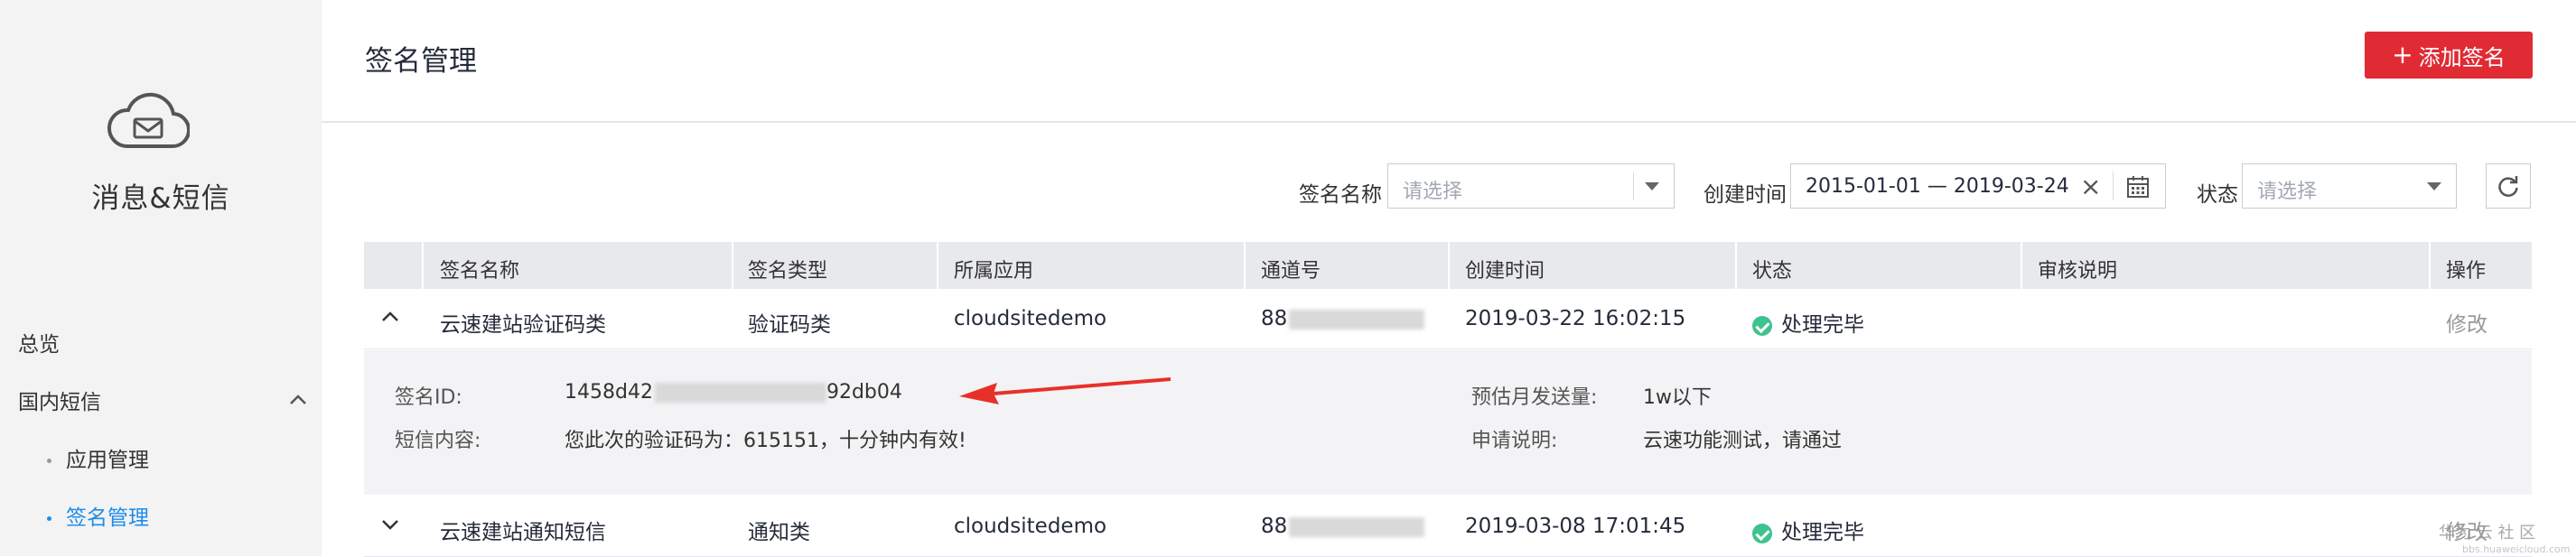 This screenshot has height=557, width=2576. I want to click on cell-sign-name: 云速建站验证码类, so click(523, 325).